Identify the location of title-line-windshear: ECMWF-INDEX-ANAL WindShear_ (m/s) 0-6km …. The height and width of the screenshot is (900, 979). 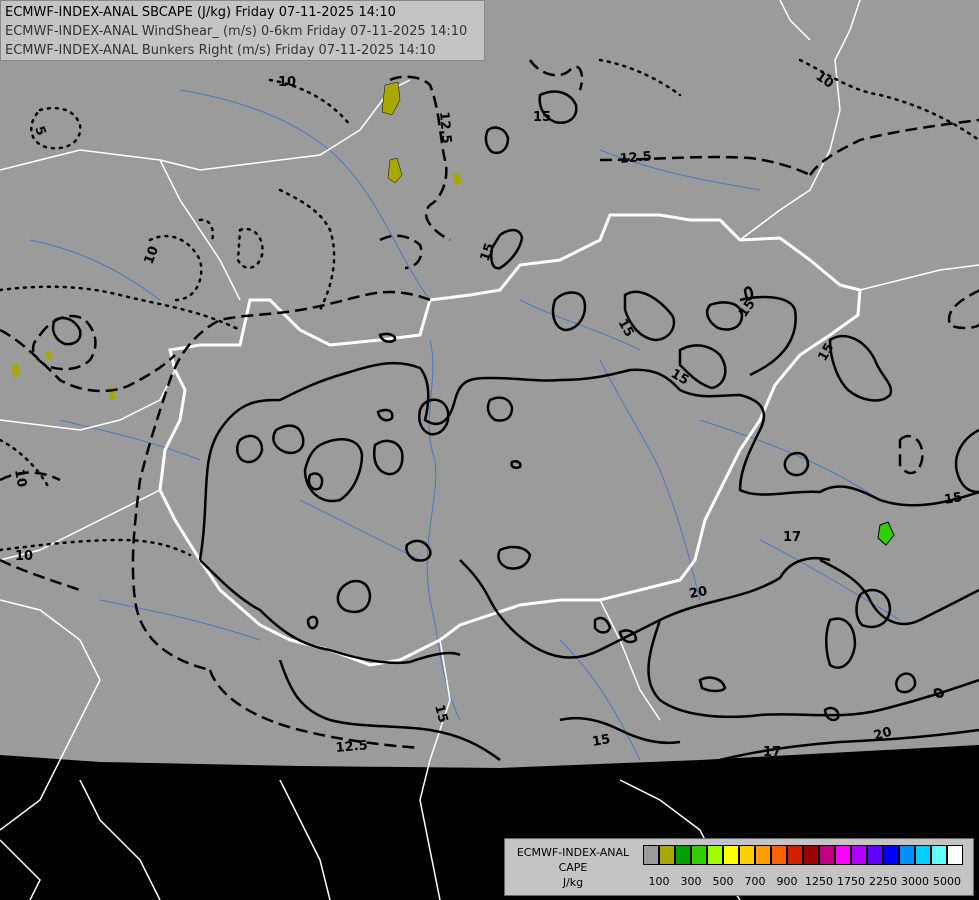
(236, 31).